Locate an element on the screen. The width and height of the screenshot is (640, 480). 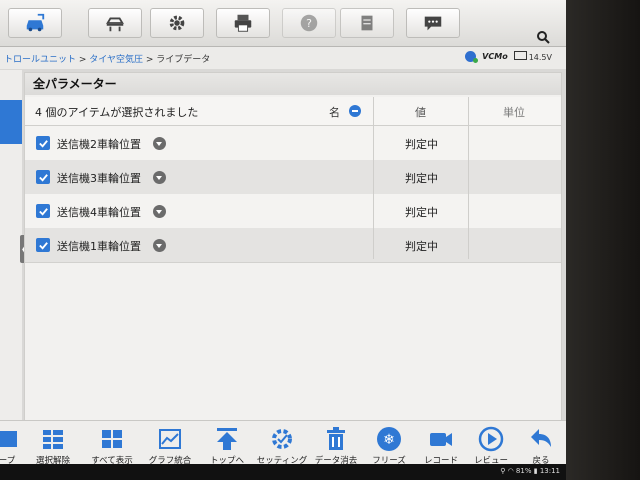
settings-button is located at coordinates (177, 23).